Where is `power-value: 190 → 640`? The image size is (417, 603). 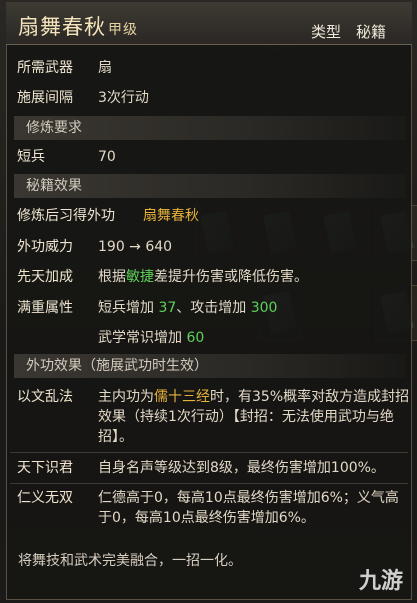
power-value: 190 → 640 is located at coordinates (135, 247).